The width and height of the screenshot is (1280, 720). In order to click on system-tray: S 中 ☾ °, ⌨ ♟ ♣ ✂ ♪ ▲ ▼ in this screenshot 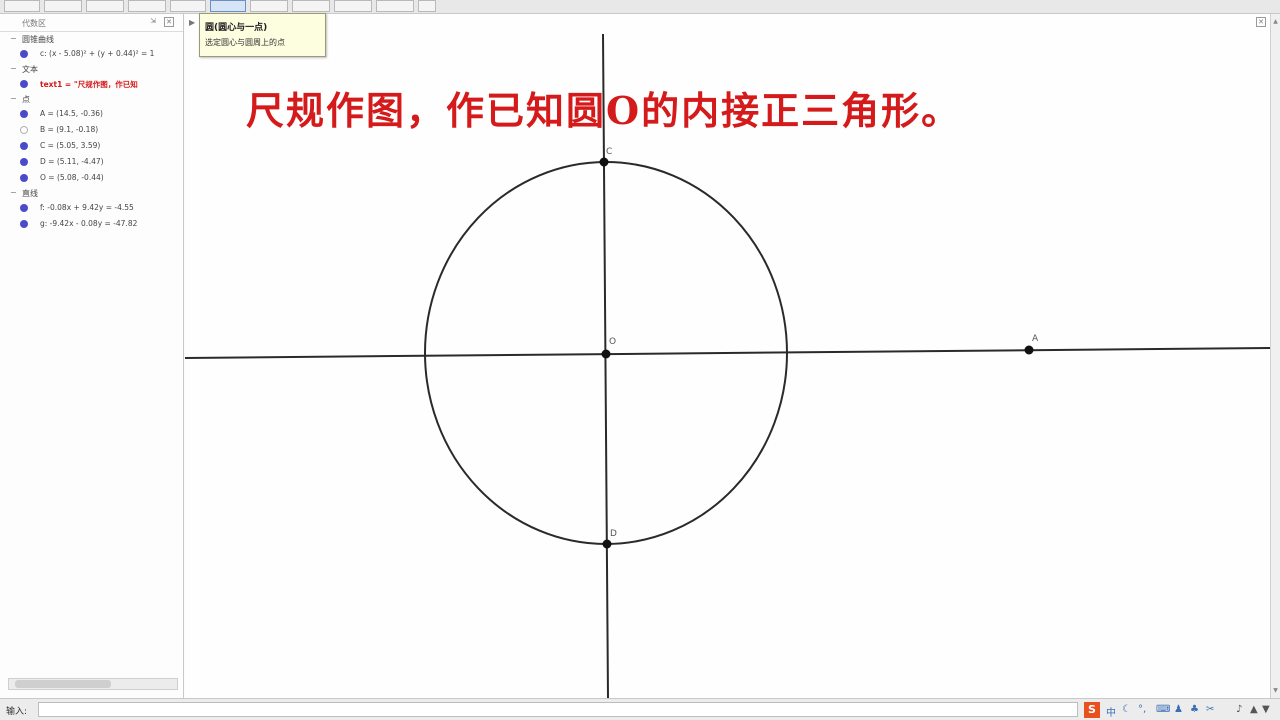, I will do `click(1180, 710)`.